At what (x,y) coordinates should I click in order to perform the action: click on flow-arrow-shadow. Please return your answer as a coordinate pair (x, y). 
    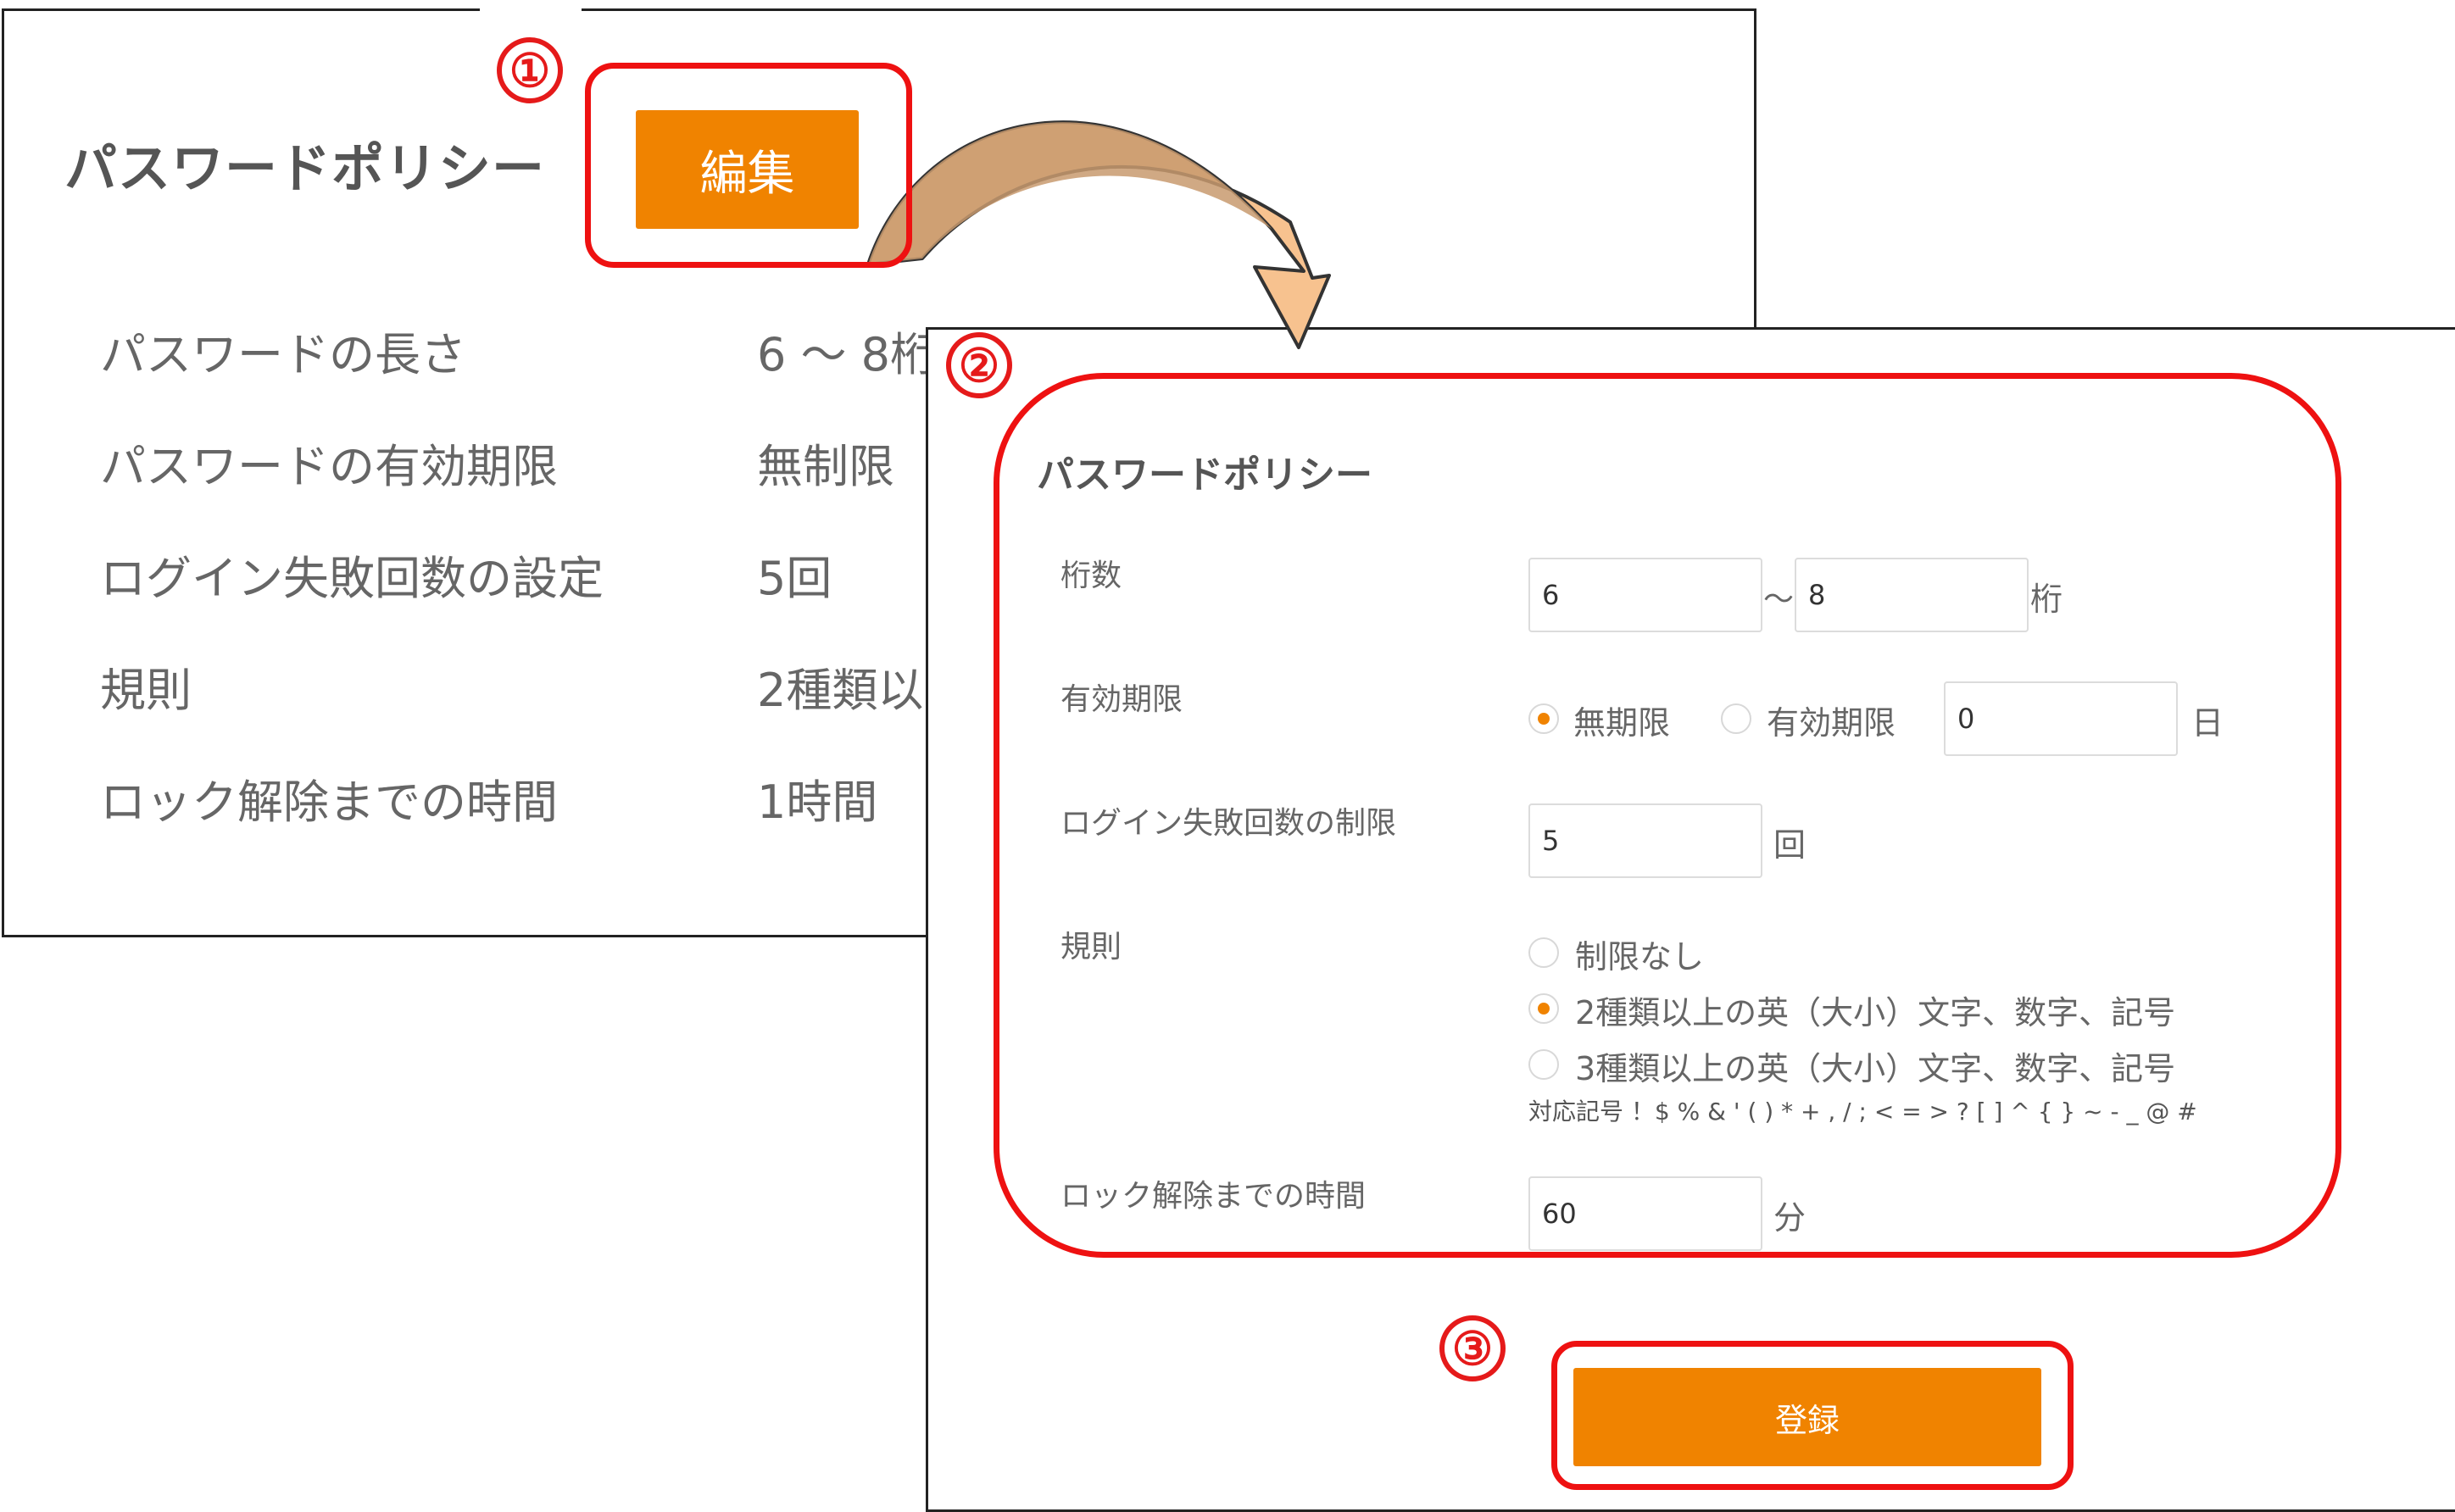
    Looking at the image, I should click on (1070, 193).